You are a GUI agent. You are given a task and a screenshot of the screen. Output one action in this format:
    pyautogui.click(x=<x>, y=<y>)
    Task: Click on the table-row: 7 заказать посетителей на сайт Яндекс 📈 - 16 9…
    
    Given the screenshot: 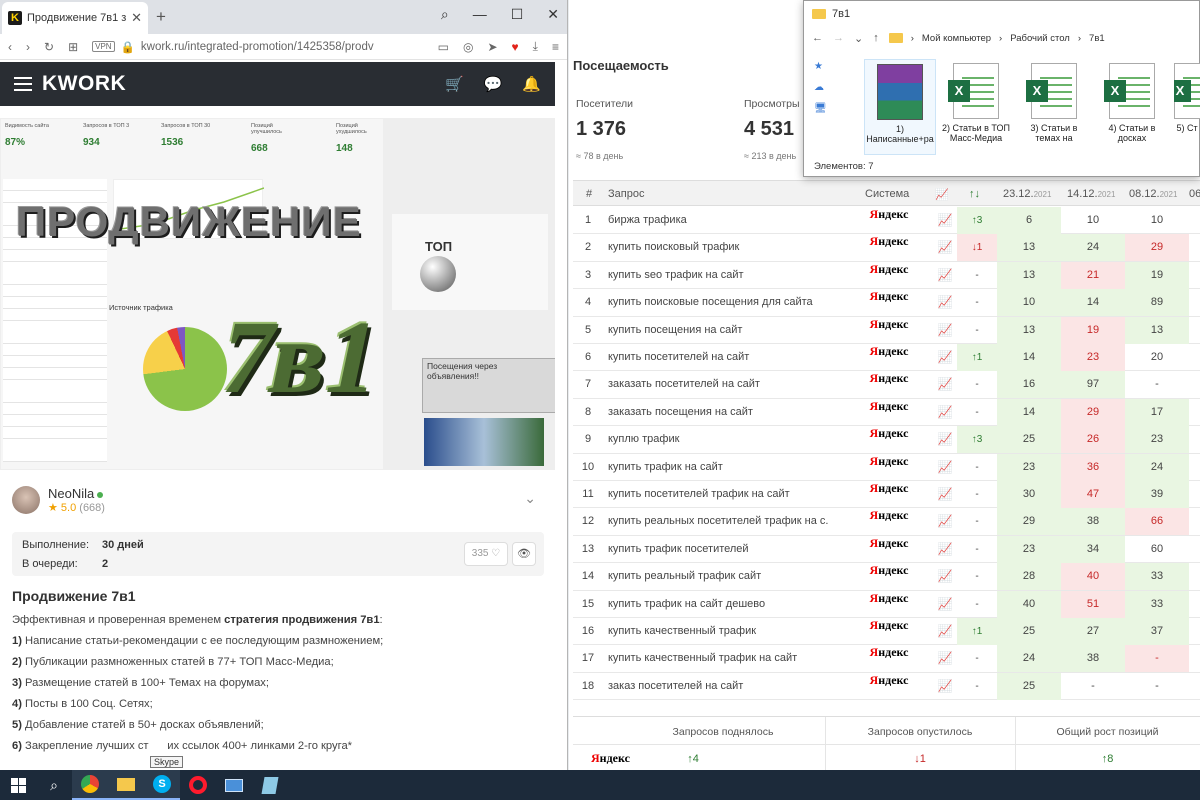 What is the action you would take?
    pyautogui.click(x=886, y=385)
    